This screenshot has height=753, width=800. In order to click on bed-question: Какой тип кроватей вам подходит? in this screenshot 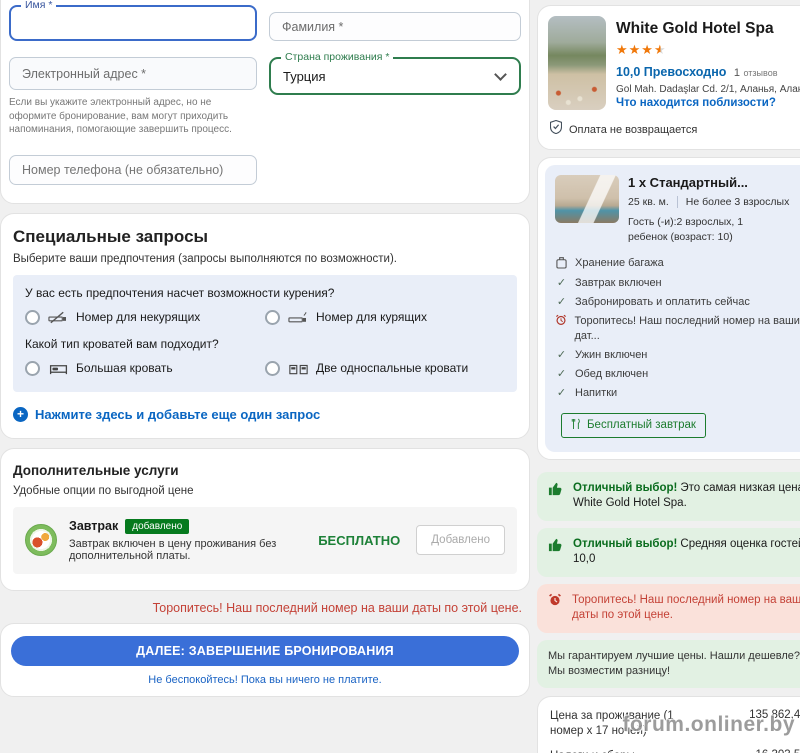, I will do `click(122, 343)`.